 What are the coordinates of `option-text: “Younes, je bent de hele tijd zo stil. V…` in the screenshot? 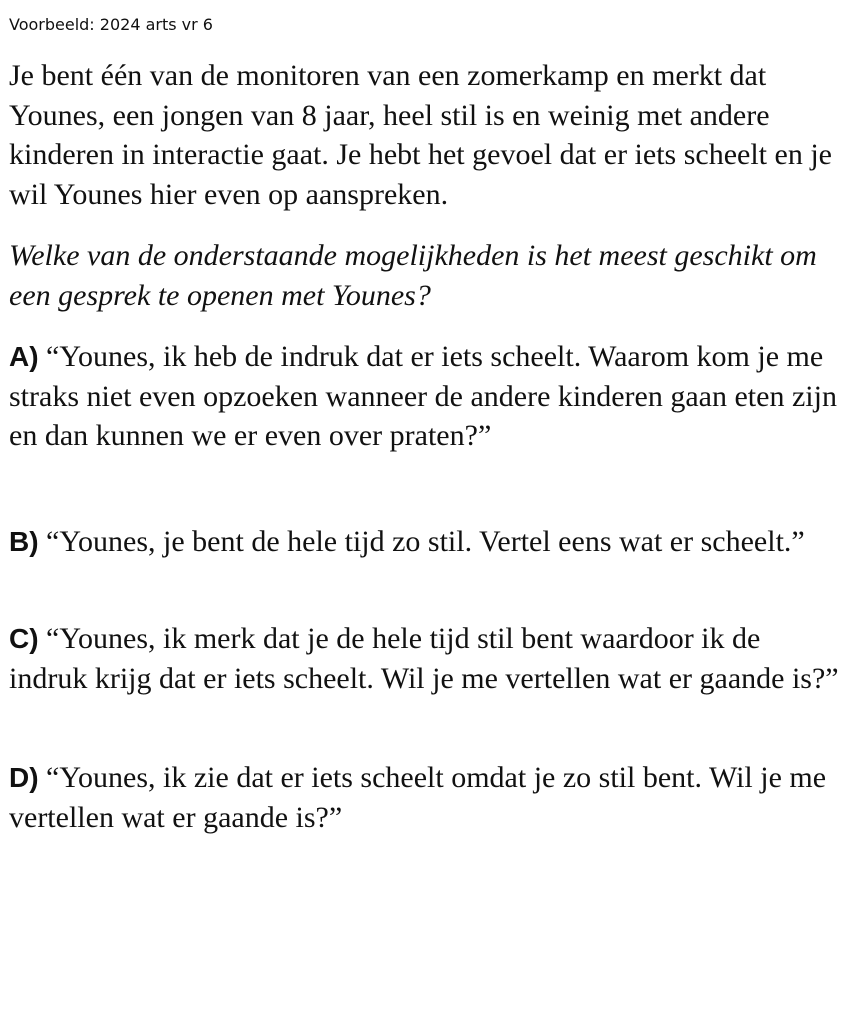 It's located at (425, 541).